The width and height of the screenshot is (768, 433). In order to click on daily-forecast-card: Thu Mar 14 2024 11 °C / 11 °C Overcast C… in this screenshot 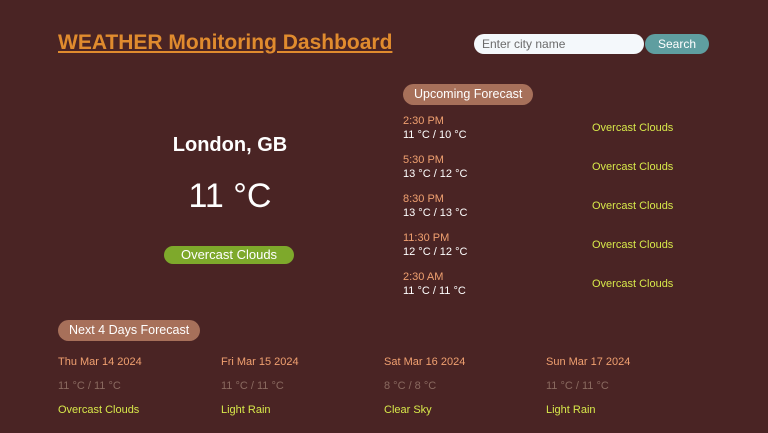, I will do `click(133, 391)`.